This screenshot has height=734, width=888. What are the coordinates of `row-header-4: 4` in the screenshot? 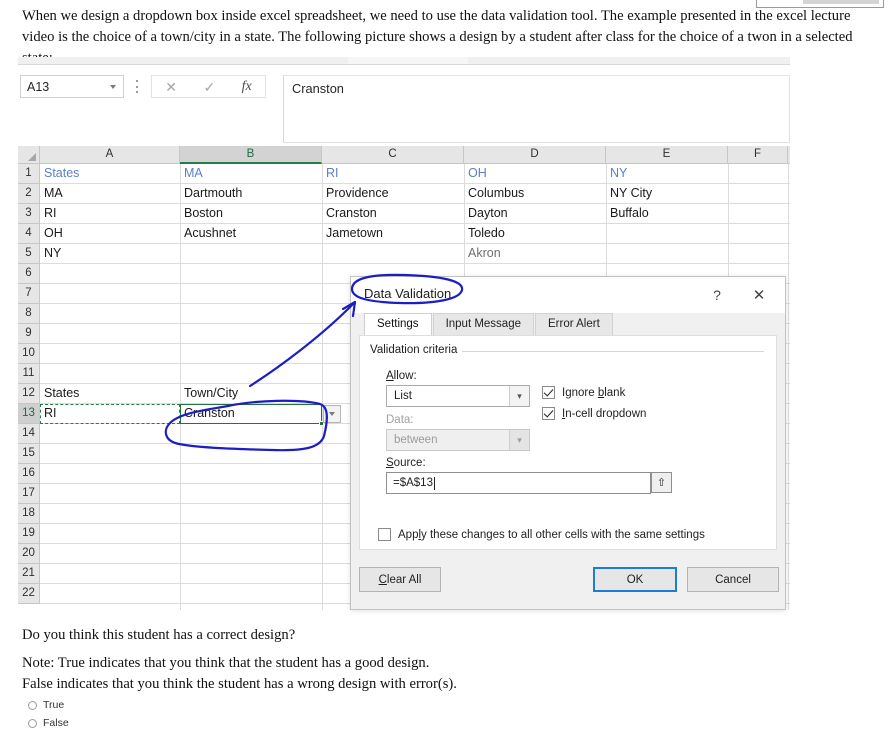 It's located at (29, 234).